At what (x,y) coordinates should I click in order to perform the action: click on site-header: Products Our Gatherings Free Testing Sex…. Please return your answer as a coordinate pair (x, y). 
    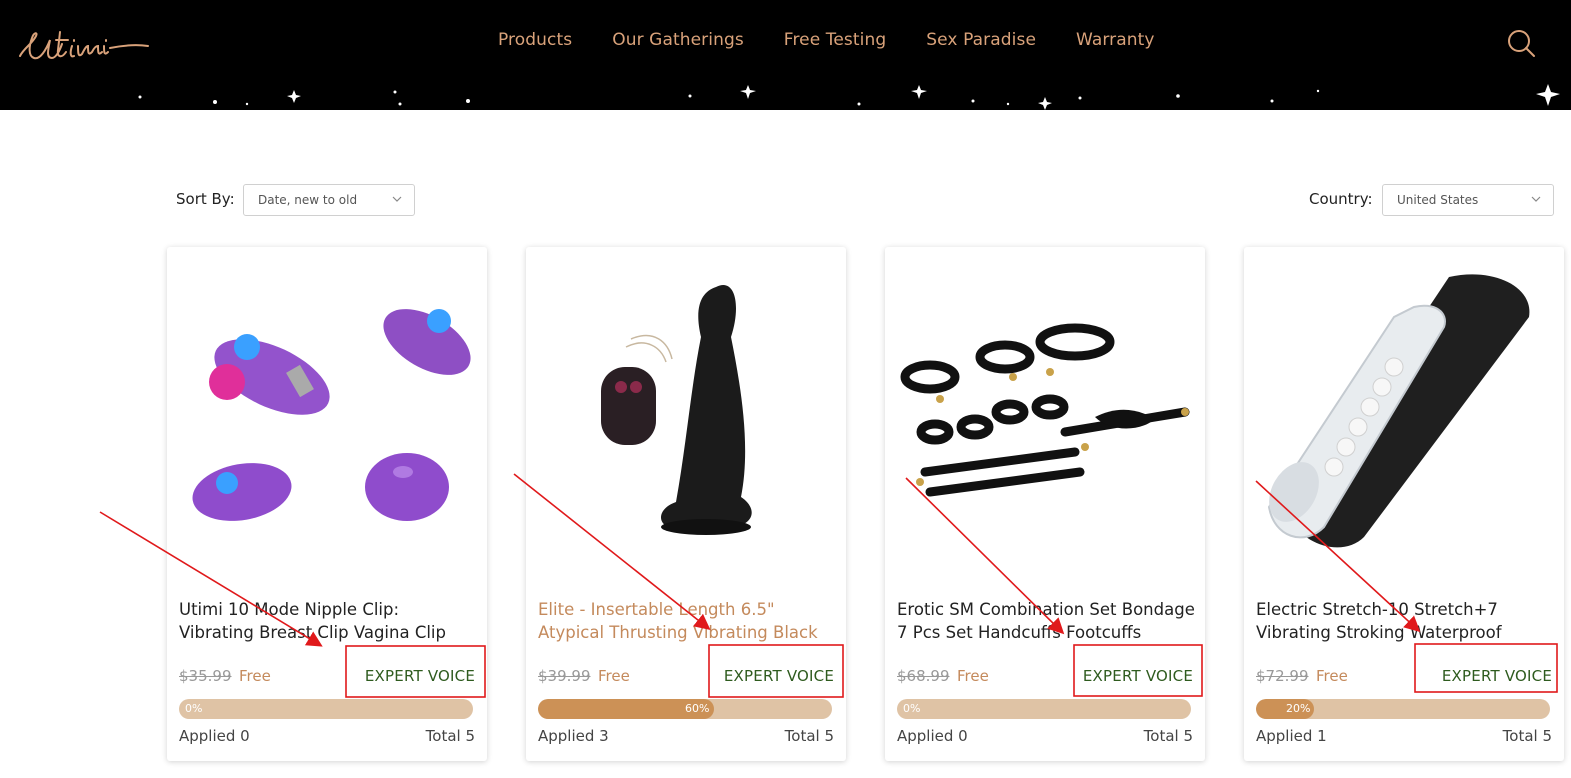
    Looking at the image, I should click on (785, 55).